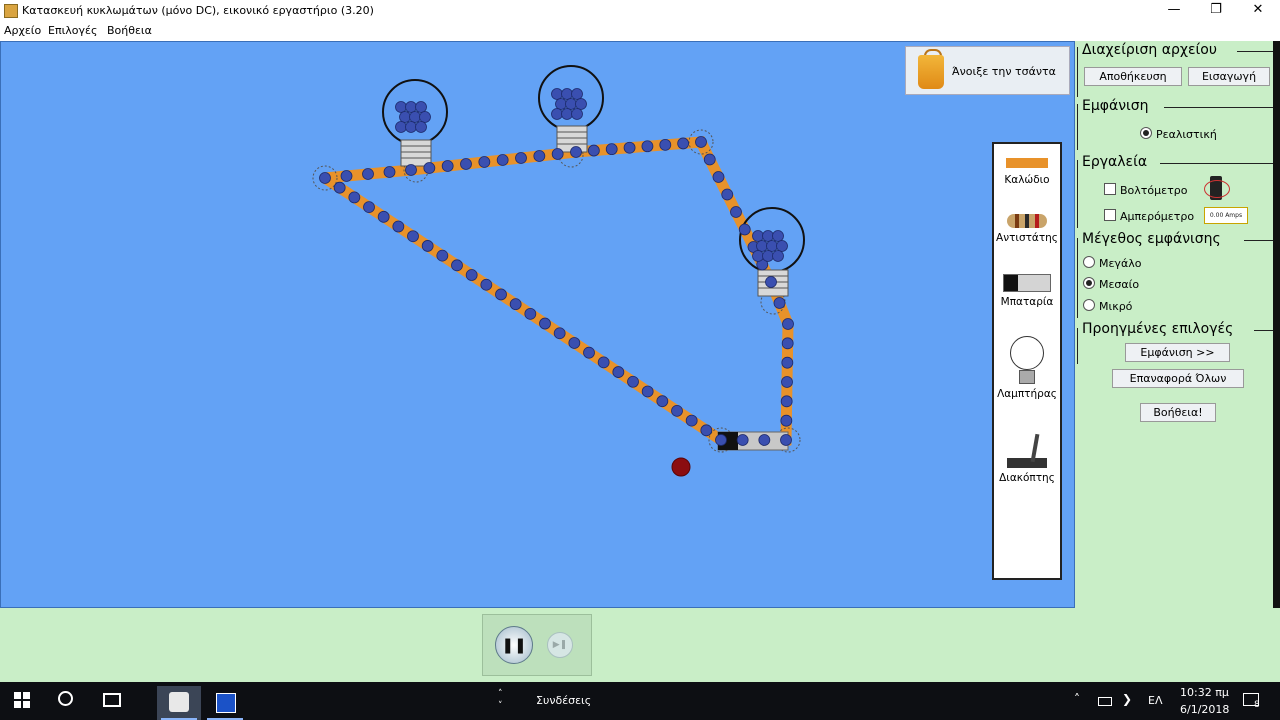 The width and height of the screenshot is (1280, 720). I want to click on battery-status-icon, so click(1105, 701).